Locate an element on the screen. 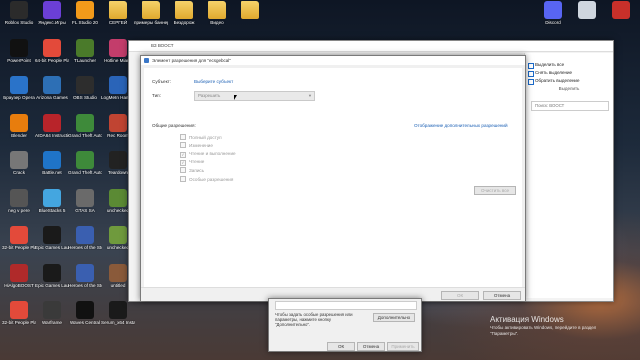 The width and height of the screenshot is (640, 360). desktop-shortcut-label: Бездорож is located at coordinates (184, 22).